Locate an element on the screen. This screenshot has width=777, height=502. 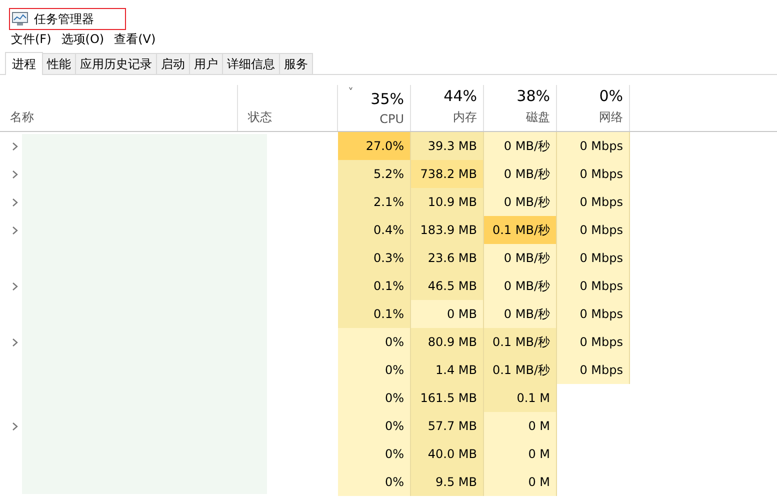
table-cell: 39.3 MB is located at coordinates (447, 146).